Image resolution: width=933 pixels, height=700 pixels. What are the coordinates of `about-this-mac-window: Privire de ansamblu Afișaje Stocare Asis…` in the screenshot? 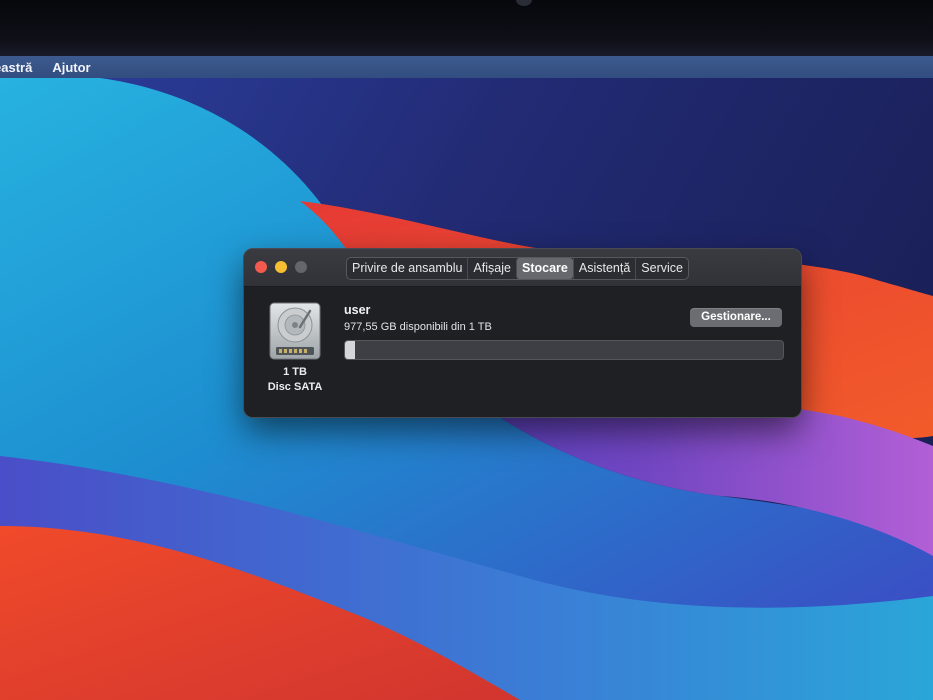 It's located at (522, 333).